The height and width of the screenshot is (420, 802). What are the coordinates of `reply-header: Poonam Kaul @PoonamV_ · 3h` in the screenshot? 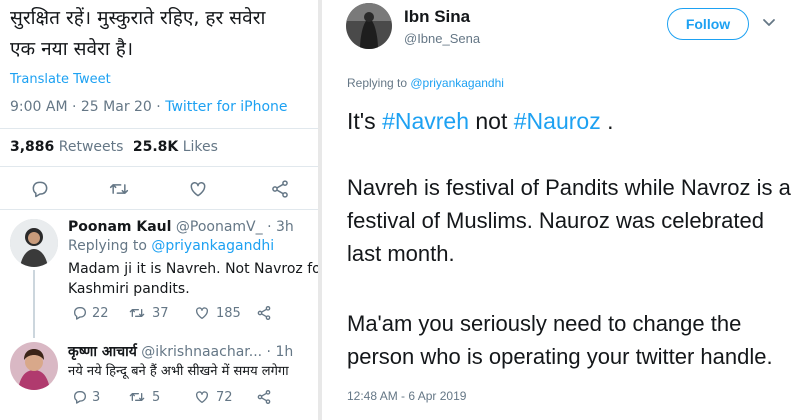 It's located at (181, 227).